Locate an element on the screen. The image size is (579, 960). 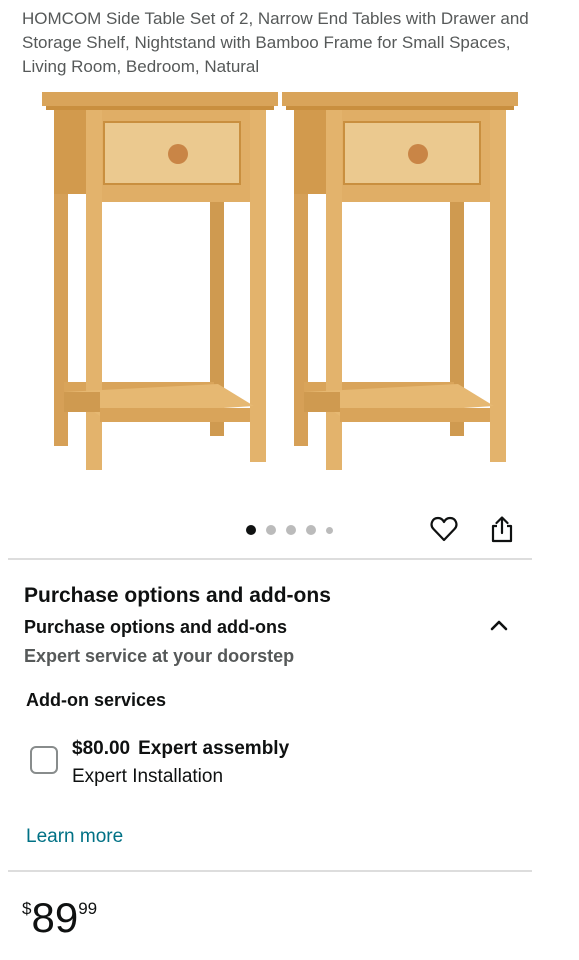
expert-assembly-option: $80.00 Expert assembly is located at coordinates (184, 749).